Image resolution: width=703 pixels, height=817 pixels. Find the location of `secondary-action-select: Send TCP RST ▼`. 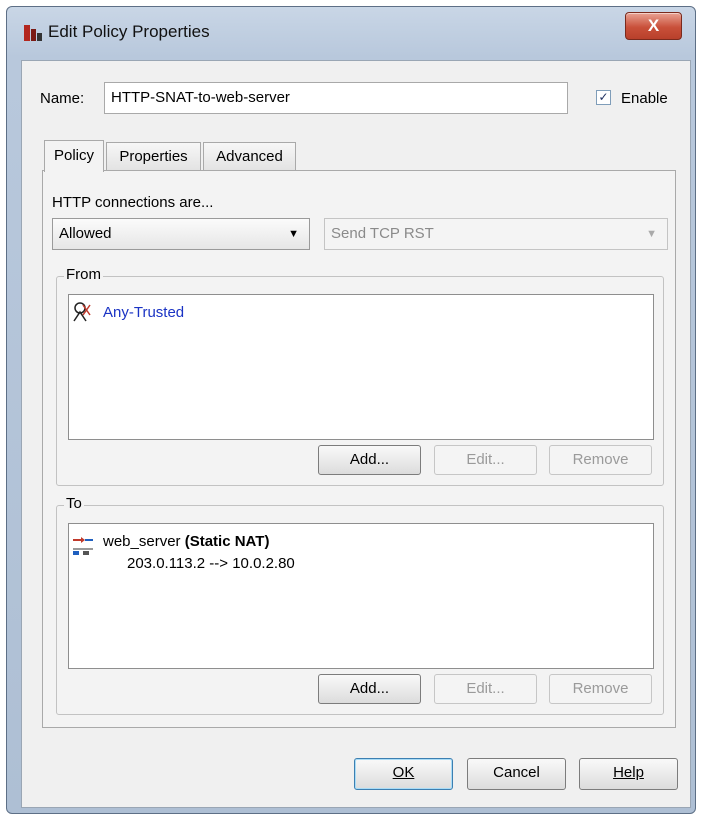

secondary-action-select: Send TCP RST ▼ is located at coordinates (496, 234).